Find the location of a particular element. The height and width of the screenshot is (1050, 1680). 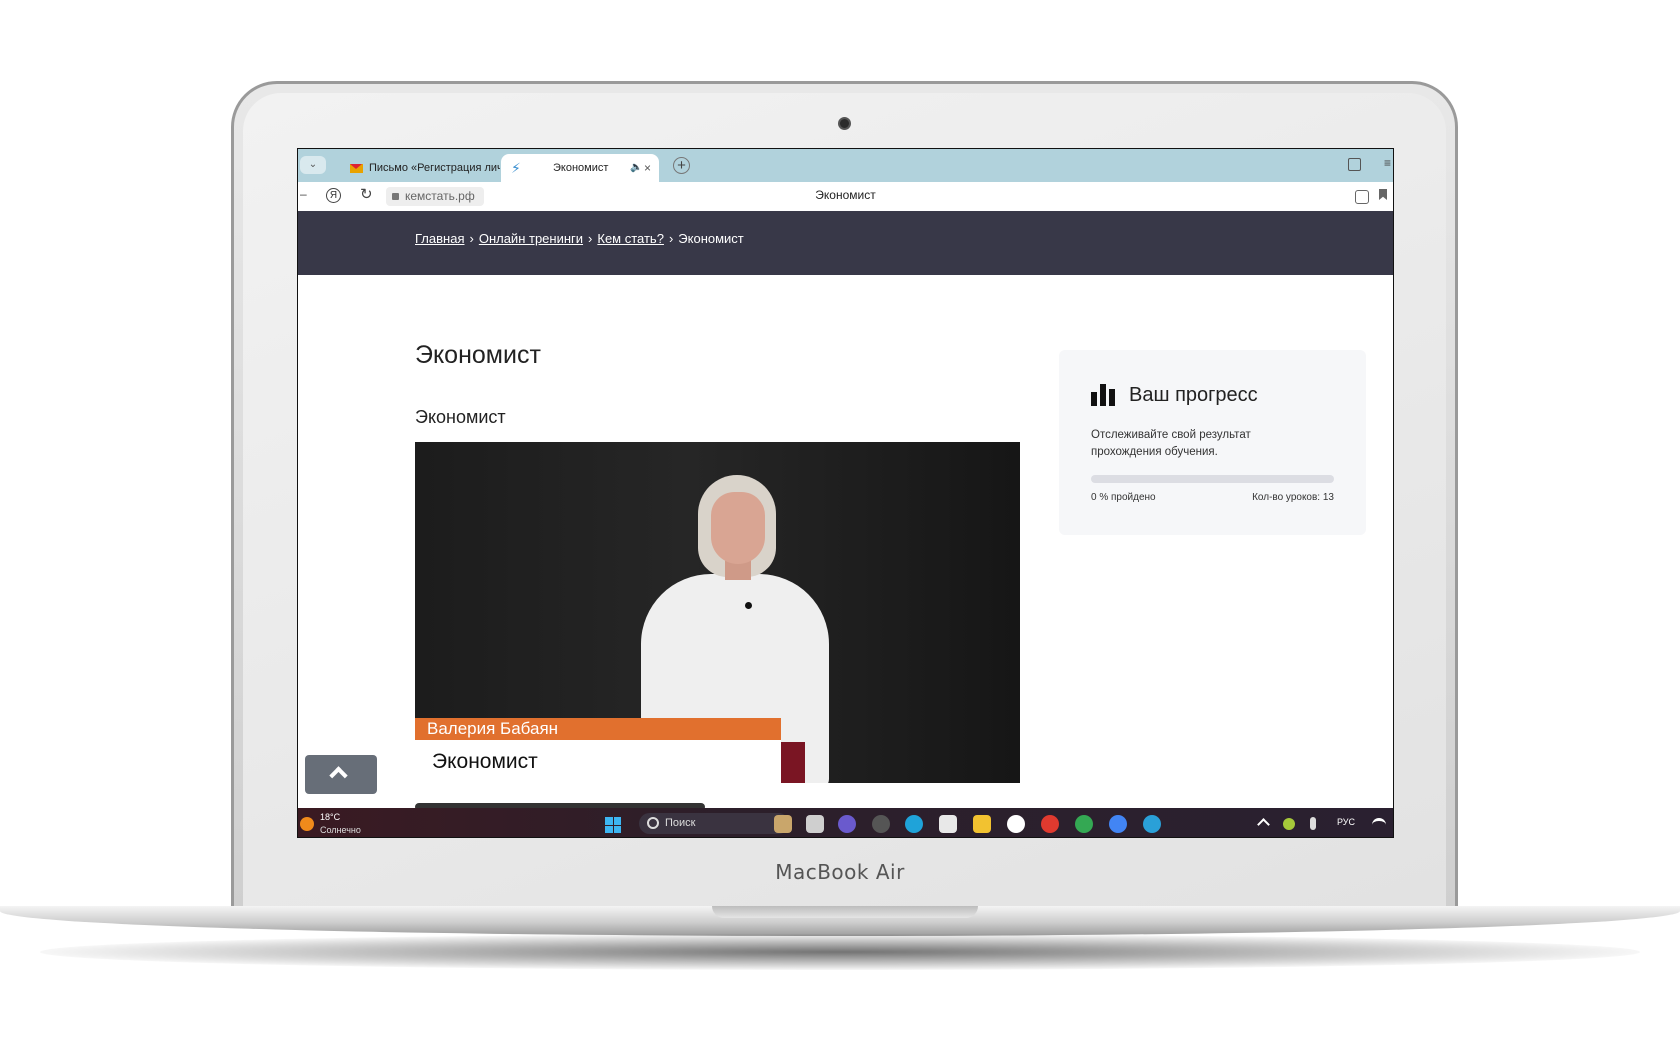

files-icon is located at coordinates (815, 824).